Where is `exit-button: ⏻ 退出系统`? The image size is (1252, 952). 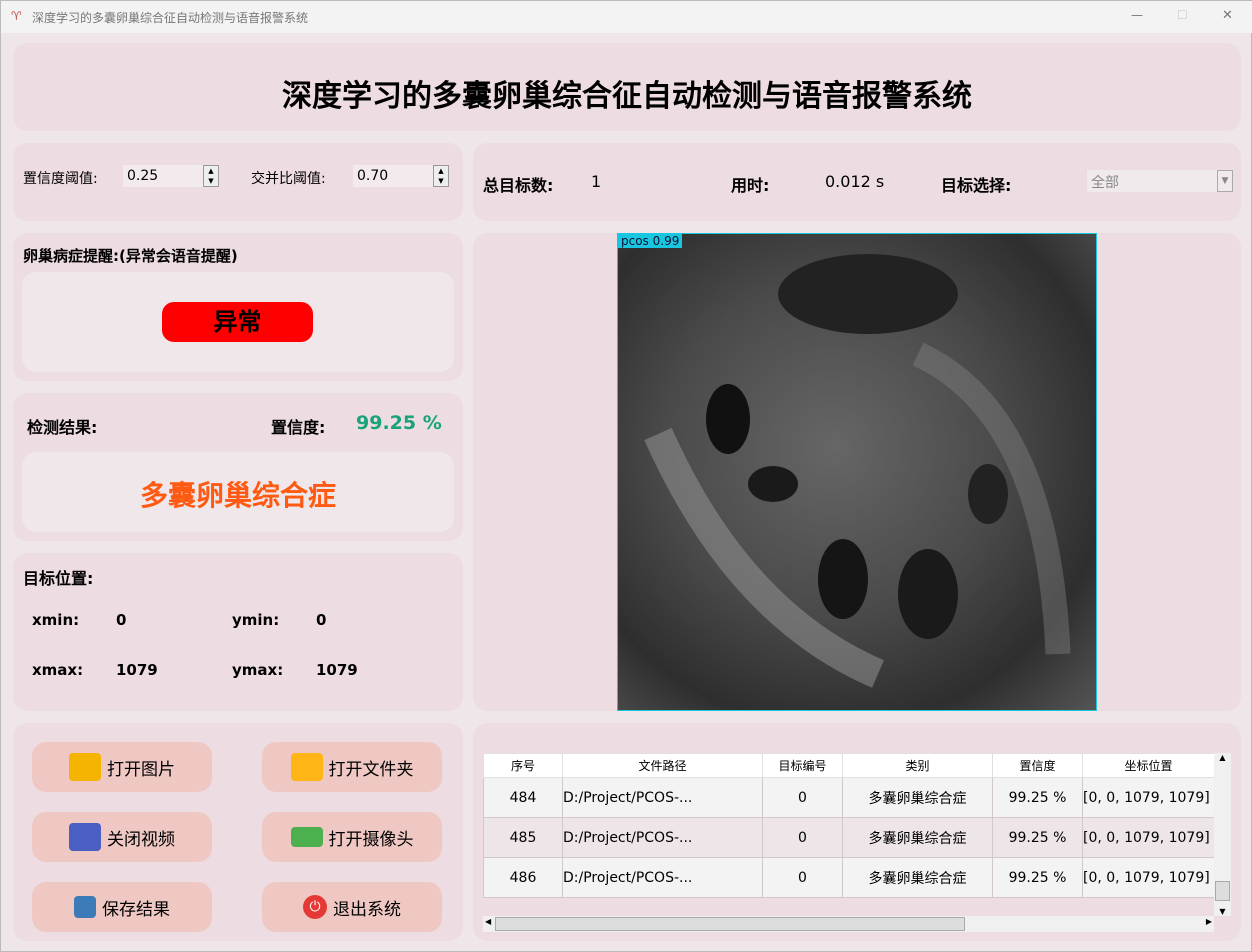
exit-button: ⏻ 退出系统 is located at coordinates (352, 907).